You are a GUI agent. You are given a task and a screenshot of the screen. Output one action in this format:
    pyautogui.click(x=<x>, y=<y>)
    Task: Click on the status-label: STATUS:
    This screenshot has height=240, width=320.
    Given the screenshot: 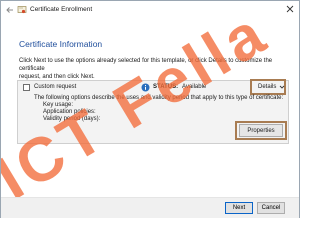 What is the action you would take?
    pyautogui.click(x=166, y=87)
    